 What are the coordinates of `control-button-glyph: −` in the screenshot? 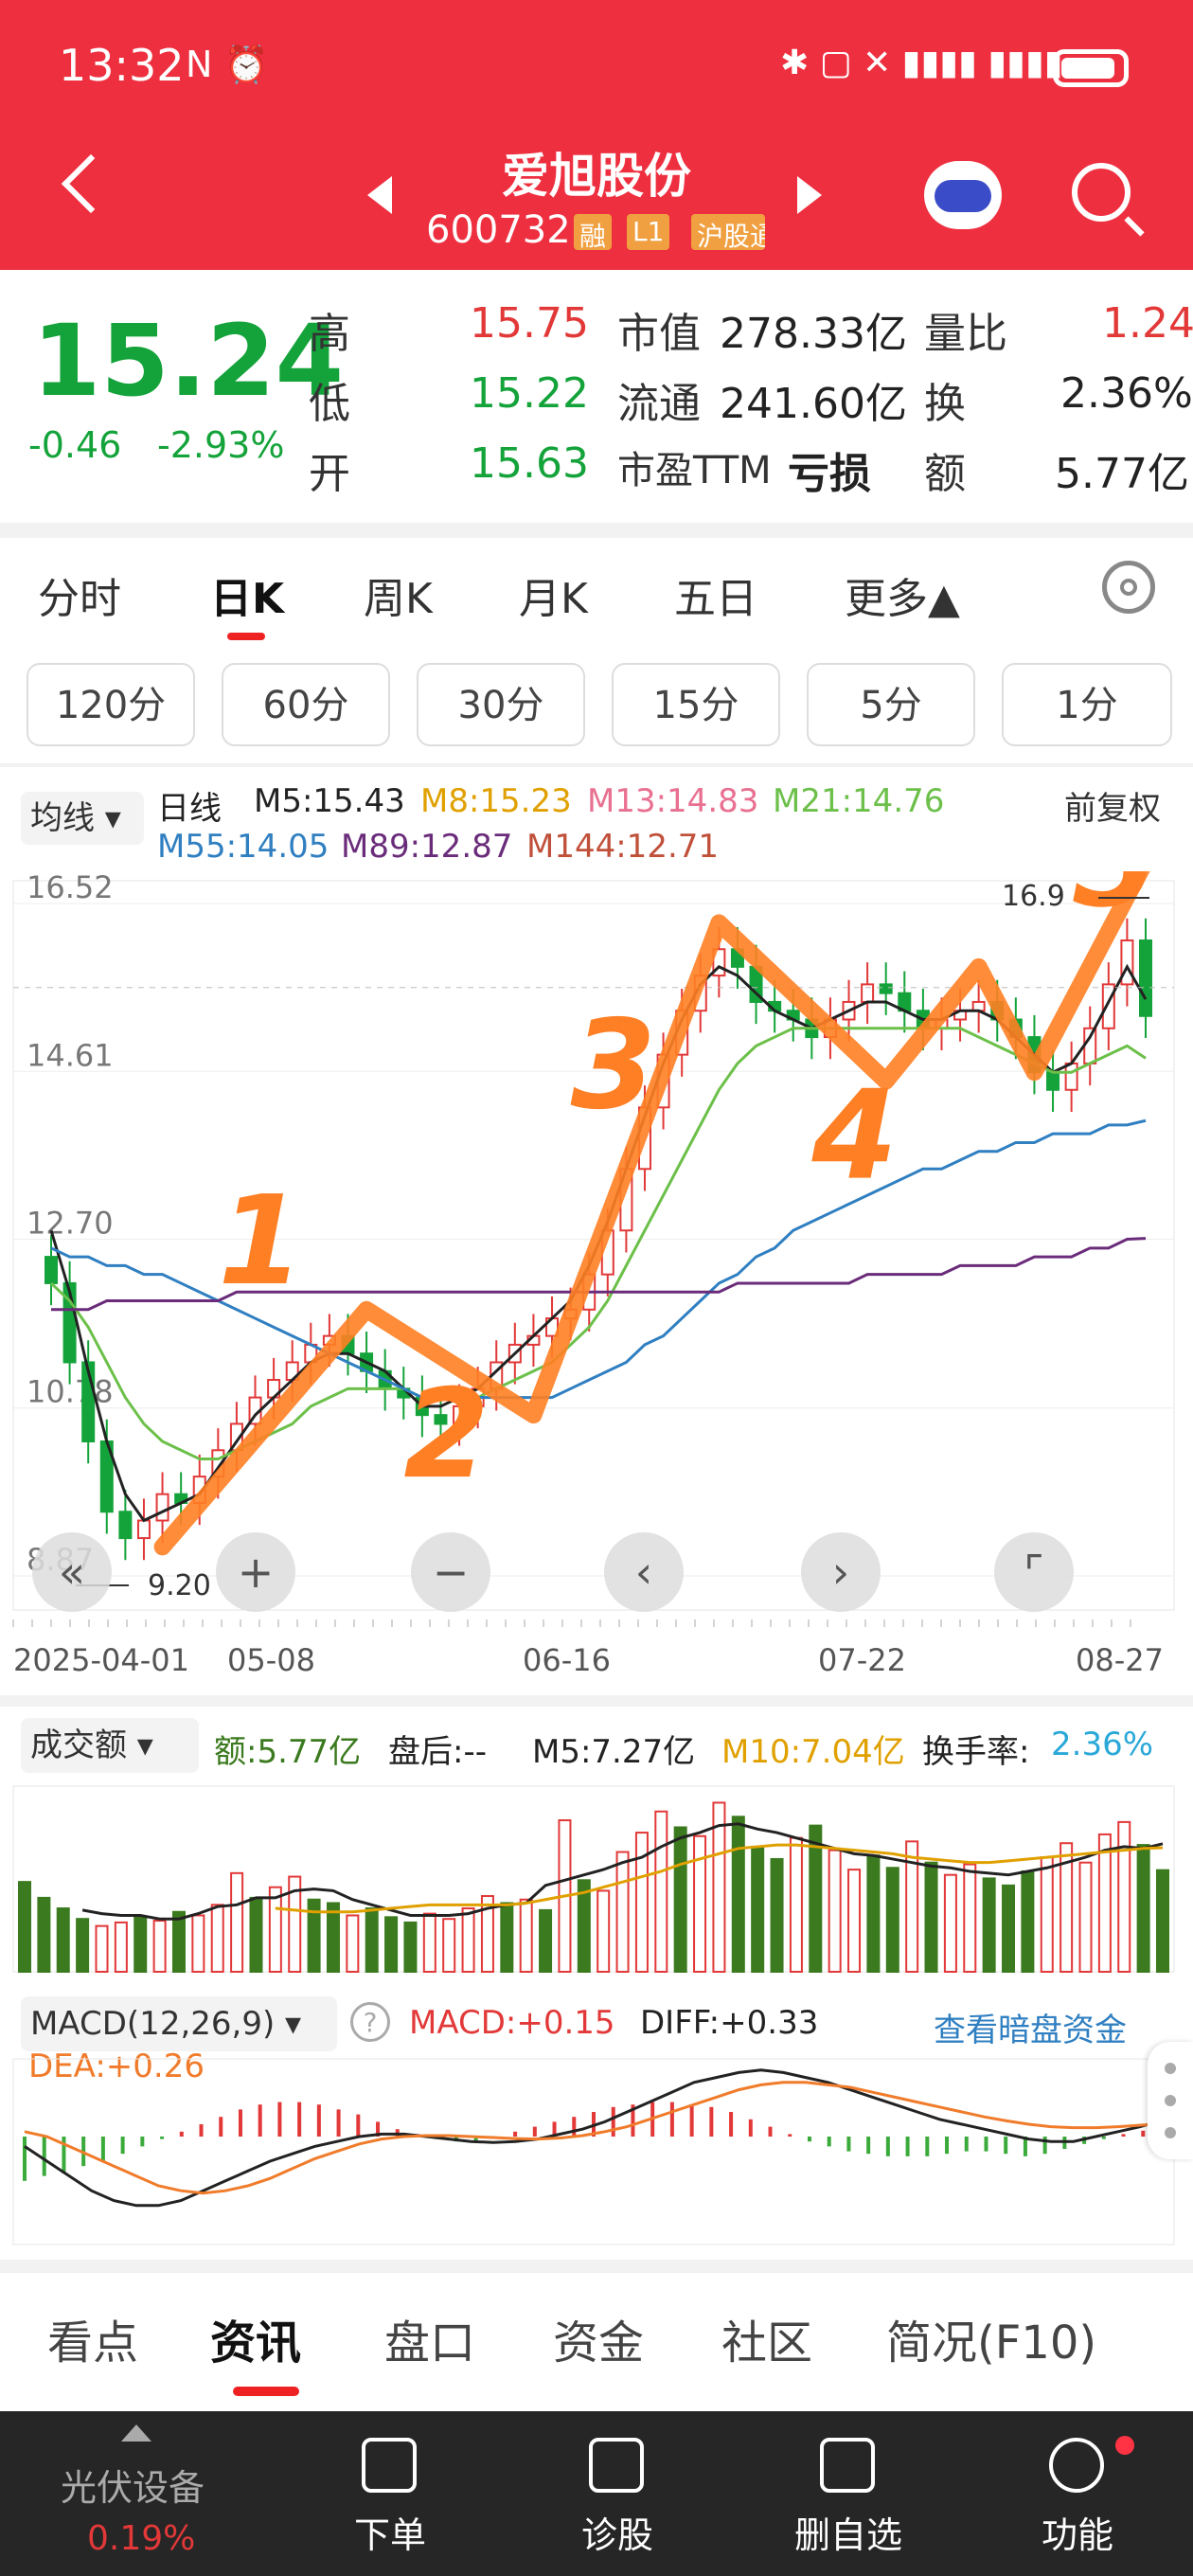 It's located at (451, 1572).